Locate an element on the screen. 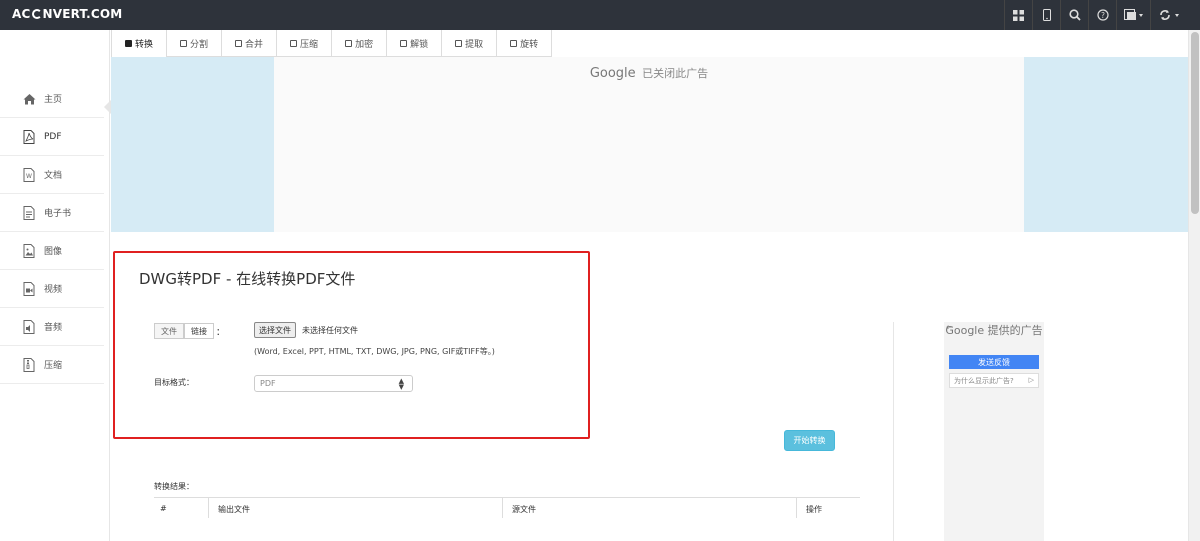 The width and height of the screenshot is (1200, 541). tab-item: 合并 is located at coordinates (250, 43).